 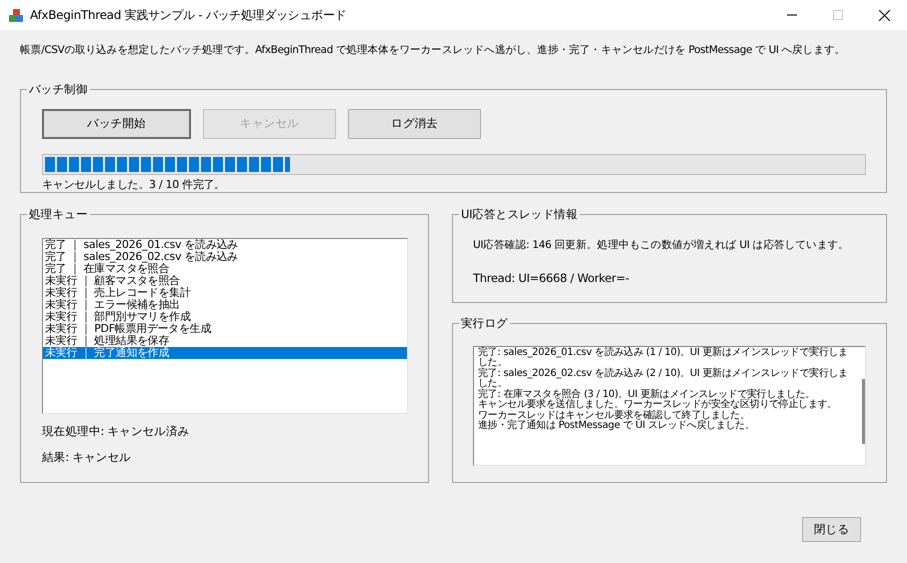 I want to click on log-line: 完了: sales_2026_01.csv を読み込み (1 / 10)。UI 更新はメインスレッドで実行しました。, so click(x=663, y=358).